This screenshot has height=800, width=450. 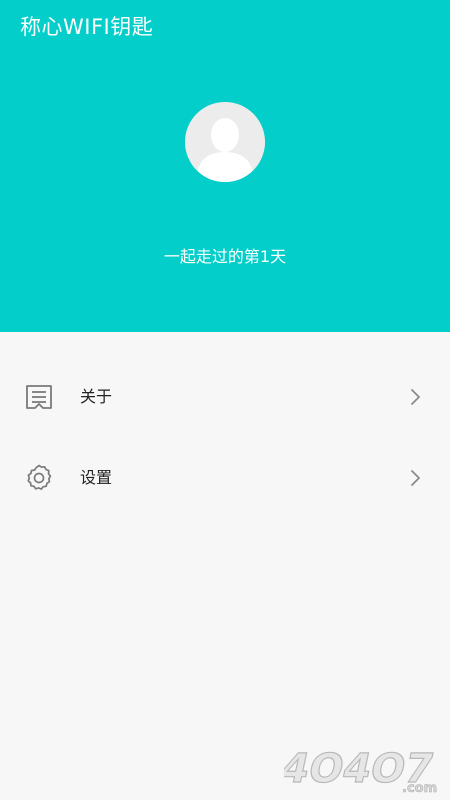 What do you see at coordinates (225, 397) in the screenshot?
I see `menu-item-about: 关于` at bounding box center [225, 397].